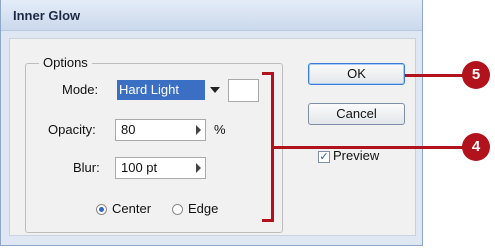  I want to click on ok-callout-line, so click(434, 75).